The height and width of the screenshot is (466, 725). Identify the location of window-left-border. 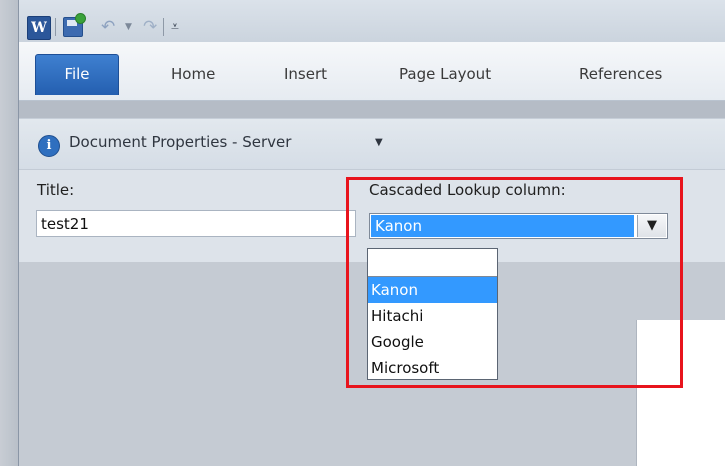
(9, 233).